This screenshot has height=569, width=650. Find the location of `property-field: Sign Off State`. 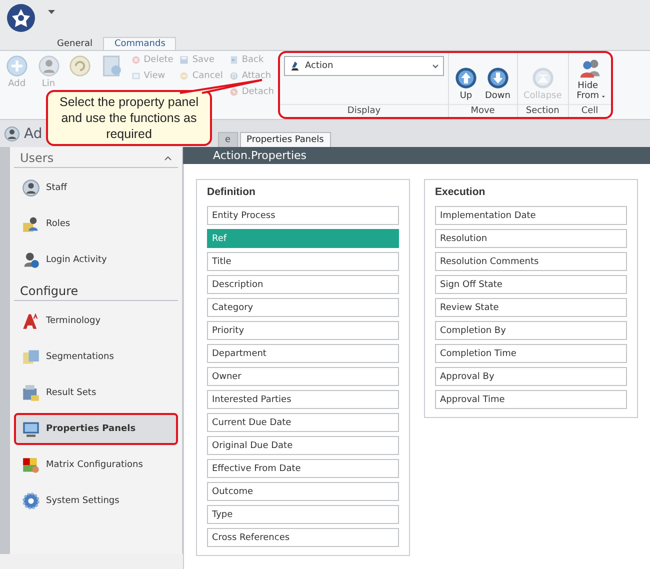

property-field: Sign Off State is located at coordinates (531, 284).